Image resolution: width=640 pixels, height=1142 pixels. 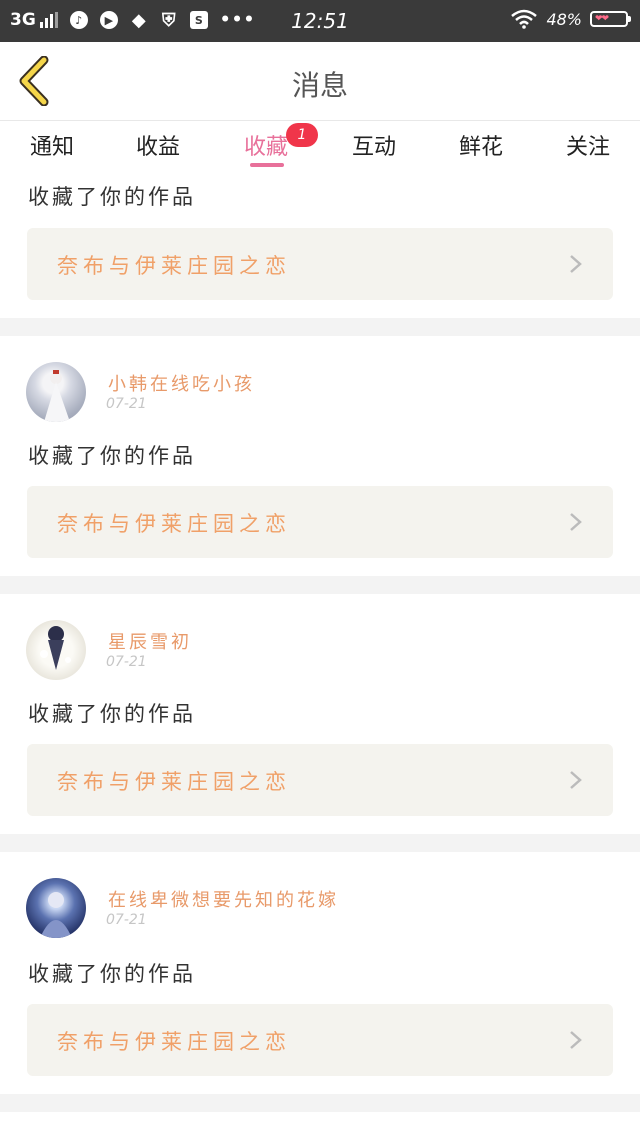 I want to click on tab-notifications: 通知, so click(x=52, y=145).